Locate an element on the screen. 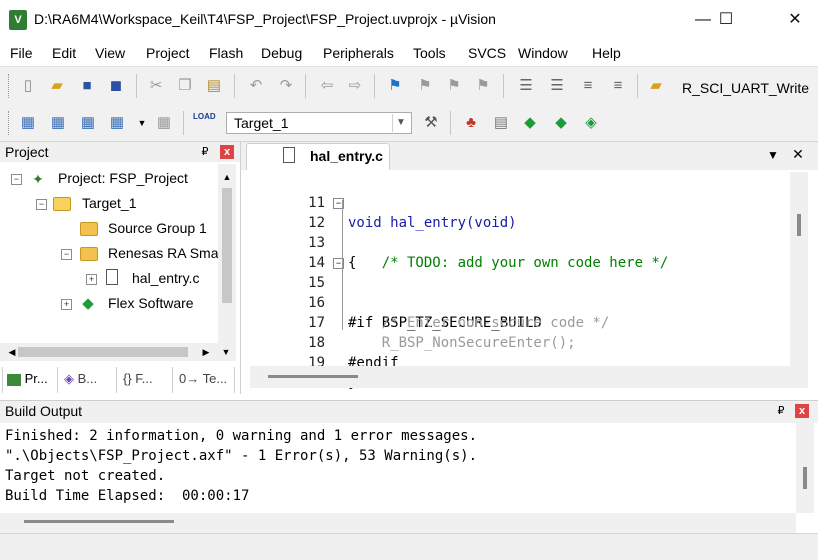  menu-peripherals: Peripherals is located at coordinates (358, 53).